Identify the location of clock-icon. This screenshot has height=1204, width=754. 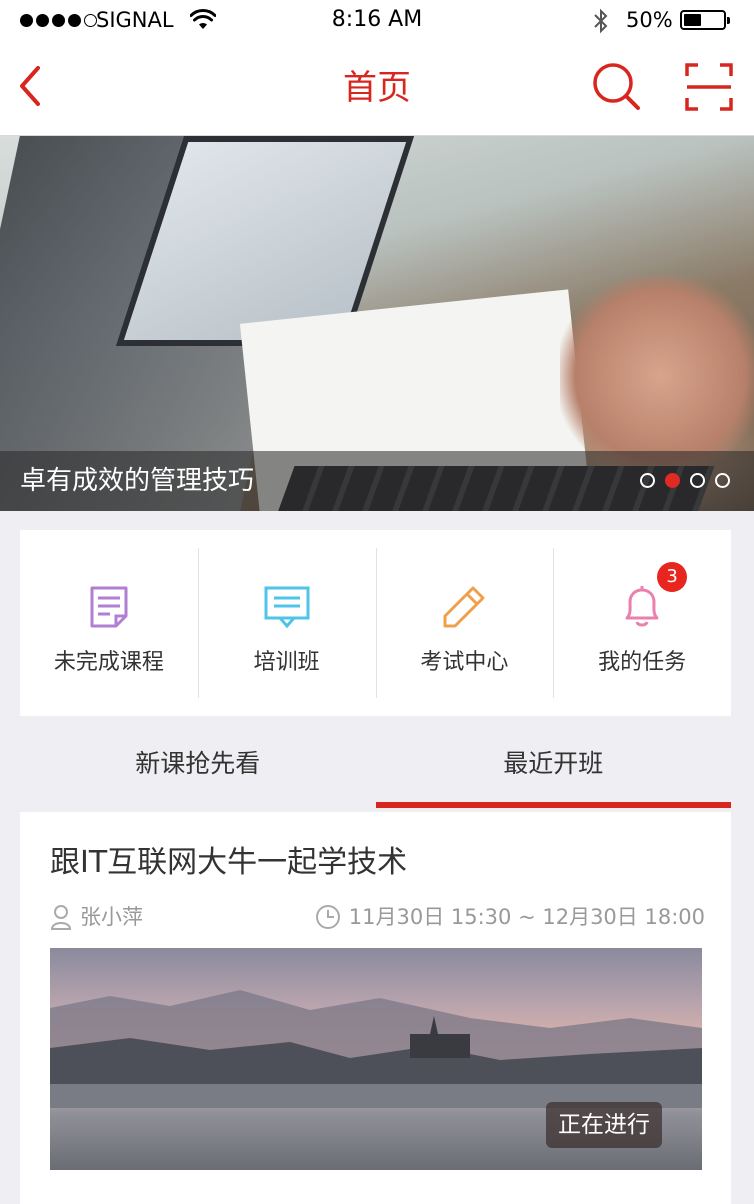
(327, 917).